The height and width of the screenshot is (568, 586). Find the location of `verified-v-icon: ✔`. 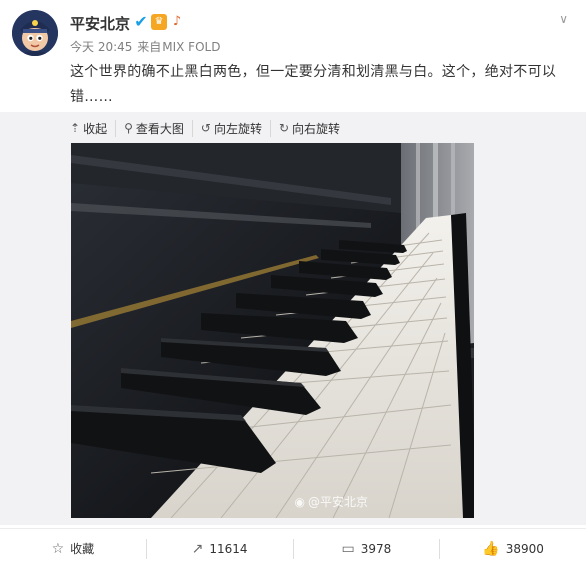

verified-v-icon: ✔ is located at coordinates (141, 22).